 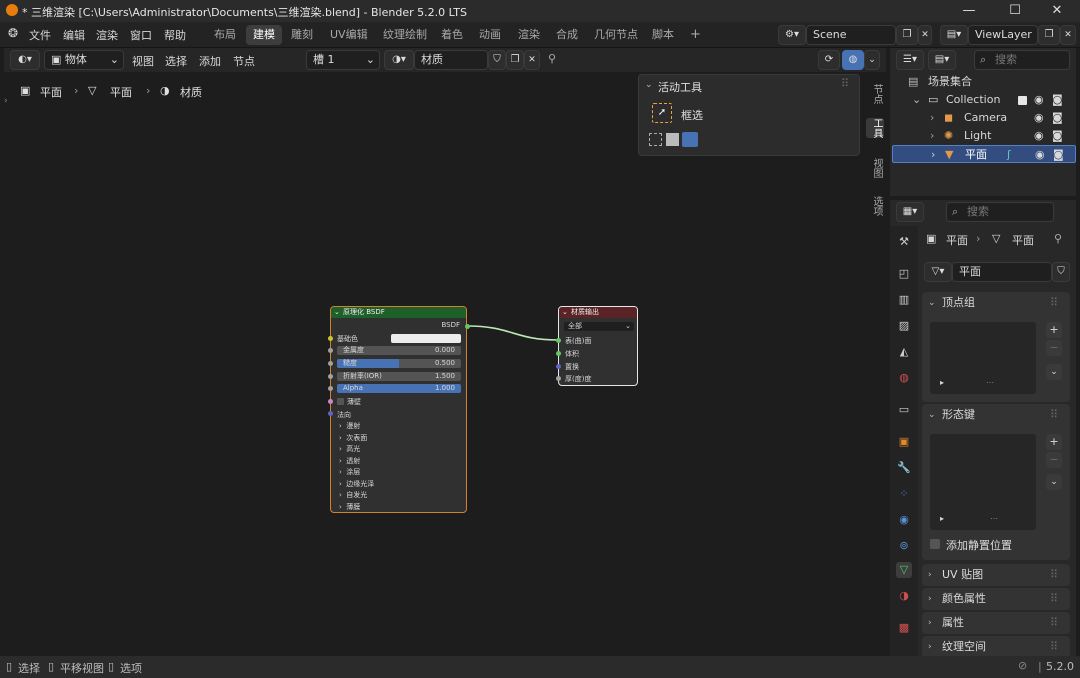 I want to click on texture-space-panel: › 纹理空间 ⠿, so click(x=996, y=646).